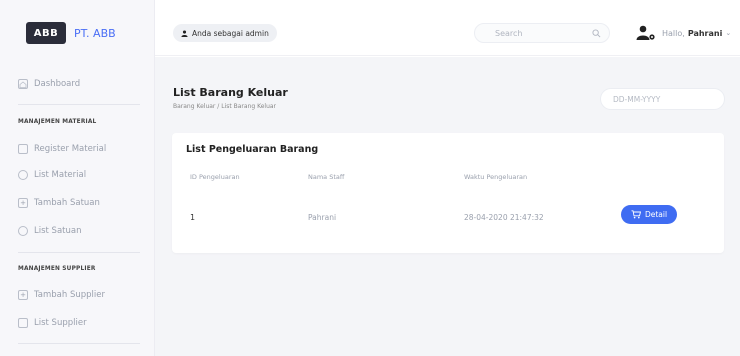 This screenshot has height=356, width=740. What do you see at coordinates (542, 33) in the screenshot?
I see `search-input: Search` at bounding box center [542, 33].